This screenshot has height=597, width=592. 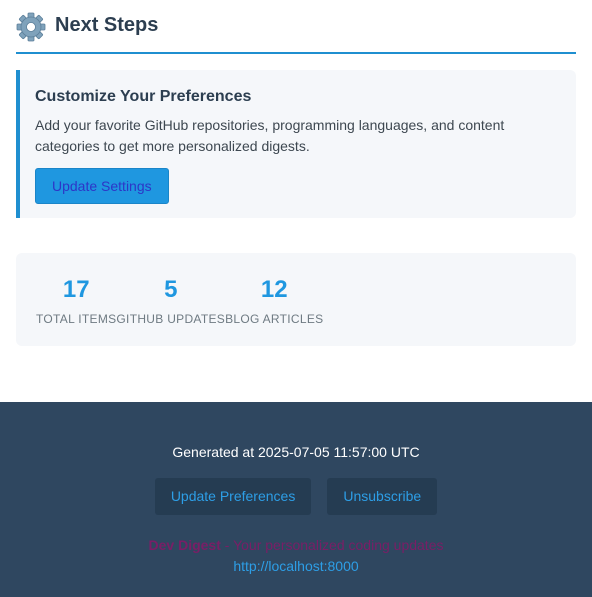 What do you see at coordinates (107, 25) in the screenshot?
I see `page-title: Next Steps` at bounding box center [107, 25].